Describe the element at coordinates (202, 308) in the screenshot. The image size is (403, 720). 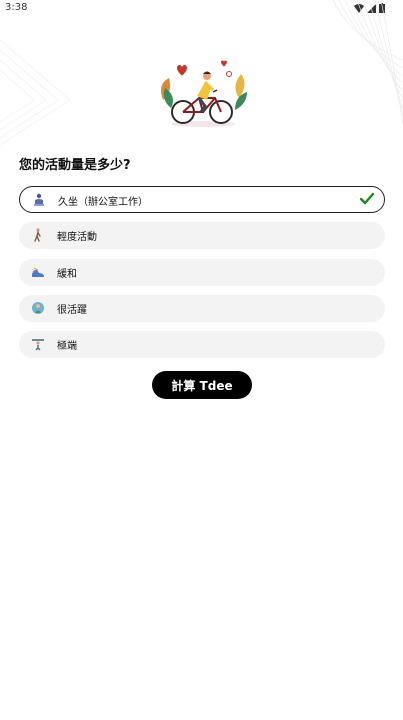
I see `option-very-active: 很活躍` at that location.